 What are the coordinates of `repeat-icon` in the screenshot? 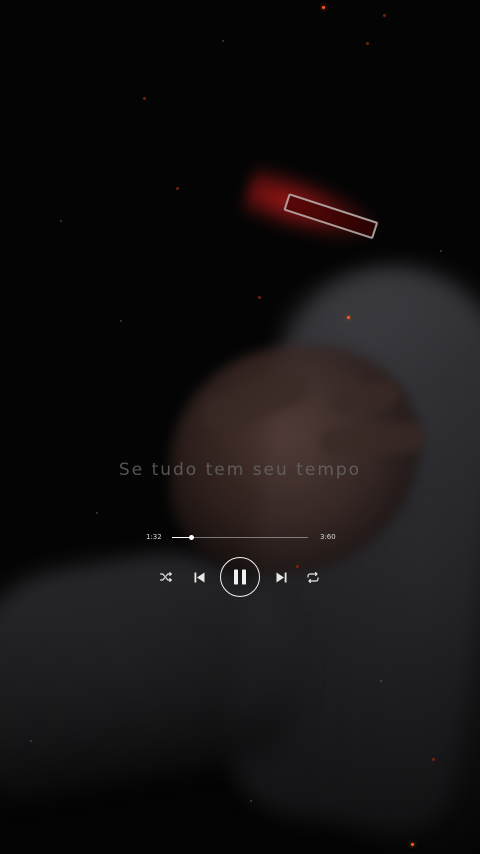 It's located at (313, 577).